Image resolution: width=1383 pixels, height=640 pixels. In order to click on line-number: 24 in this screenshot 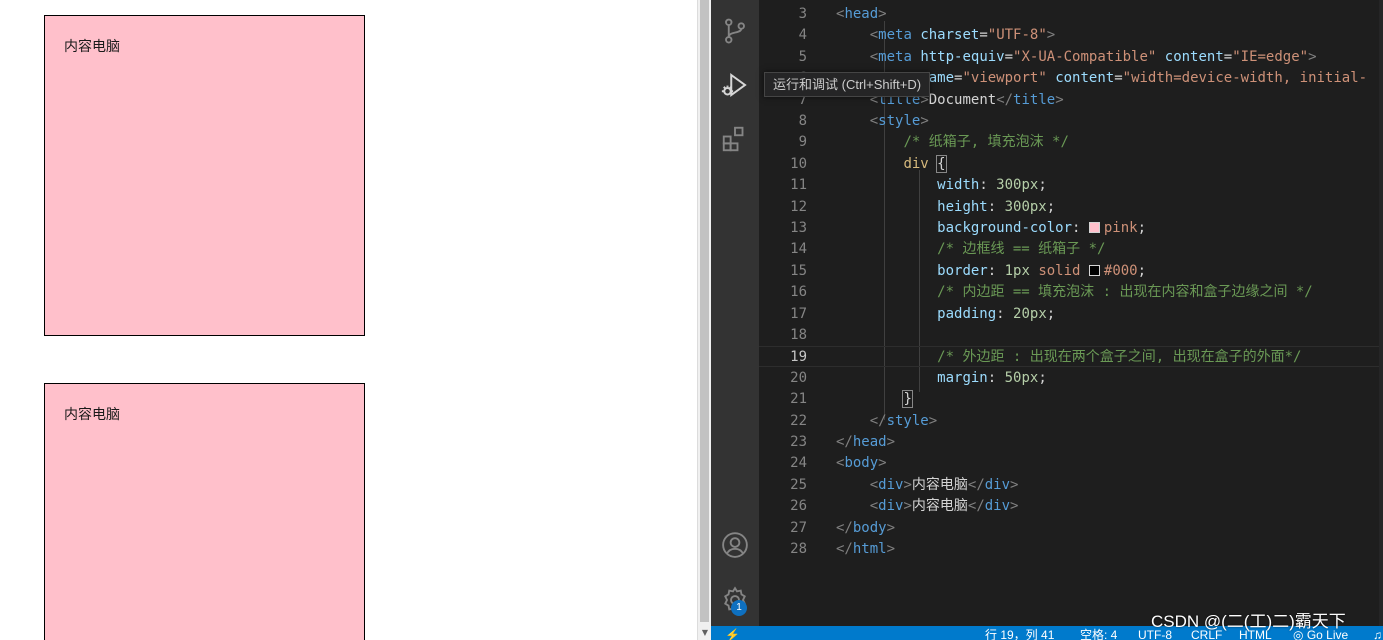, I will do `click(798, 463)`.